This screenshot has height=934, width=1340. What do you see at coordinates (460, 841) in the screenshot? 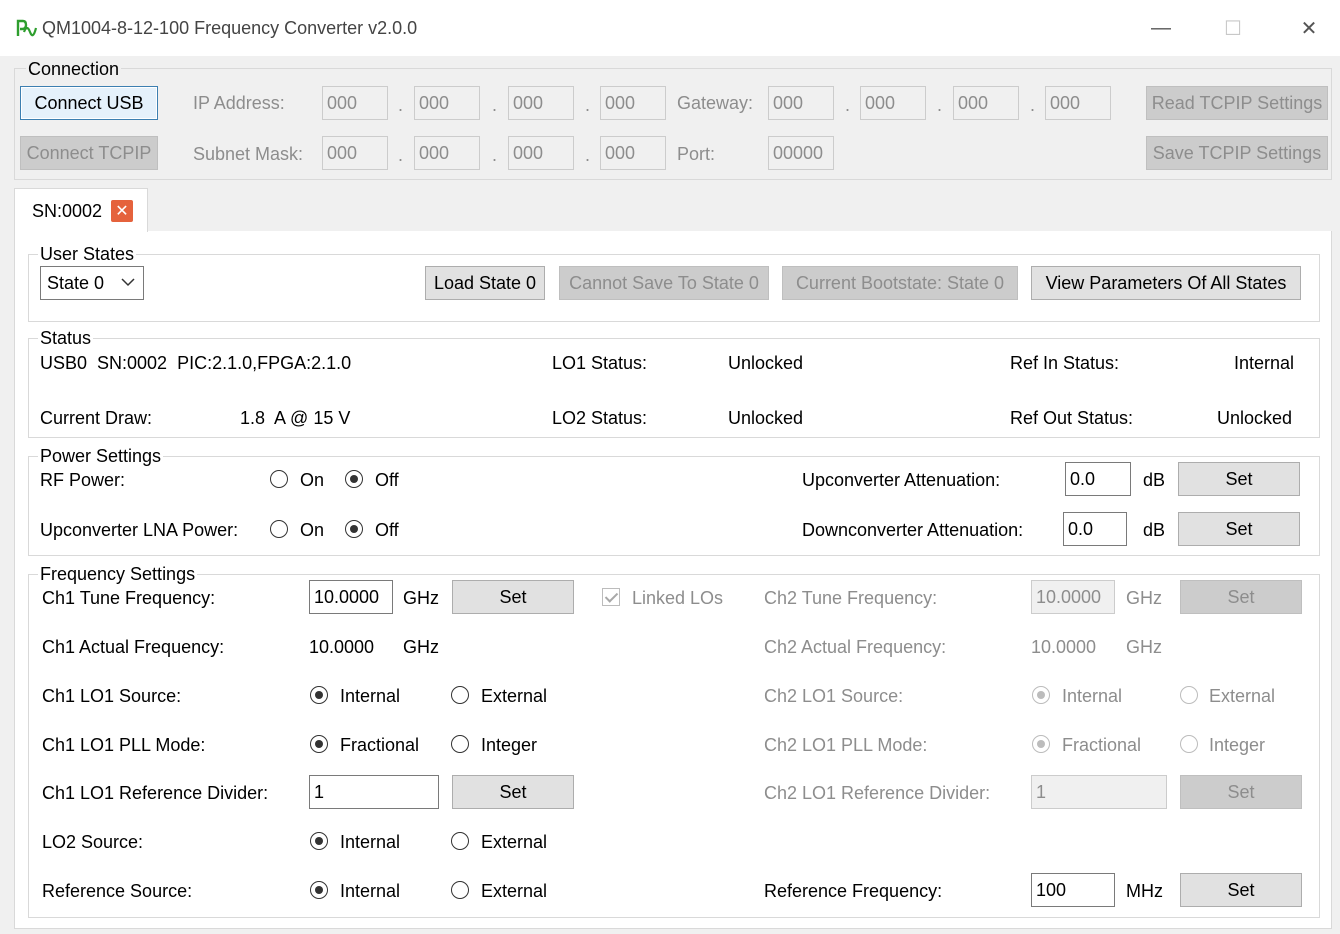
I see `lo2-external-radio` at bounding box center [460, 841].